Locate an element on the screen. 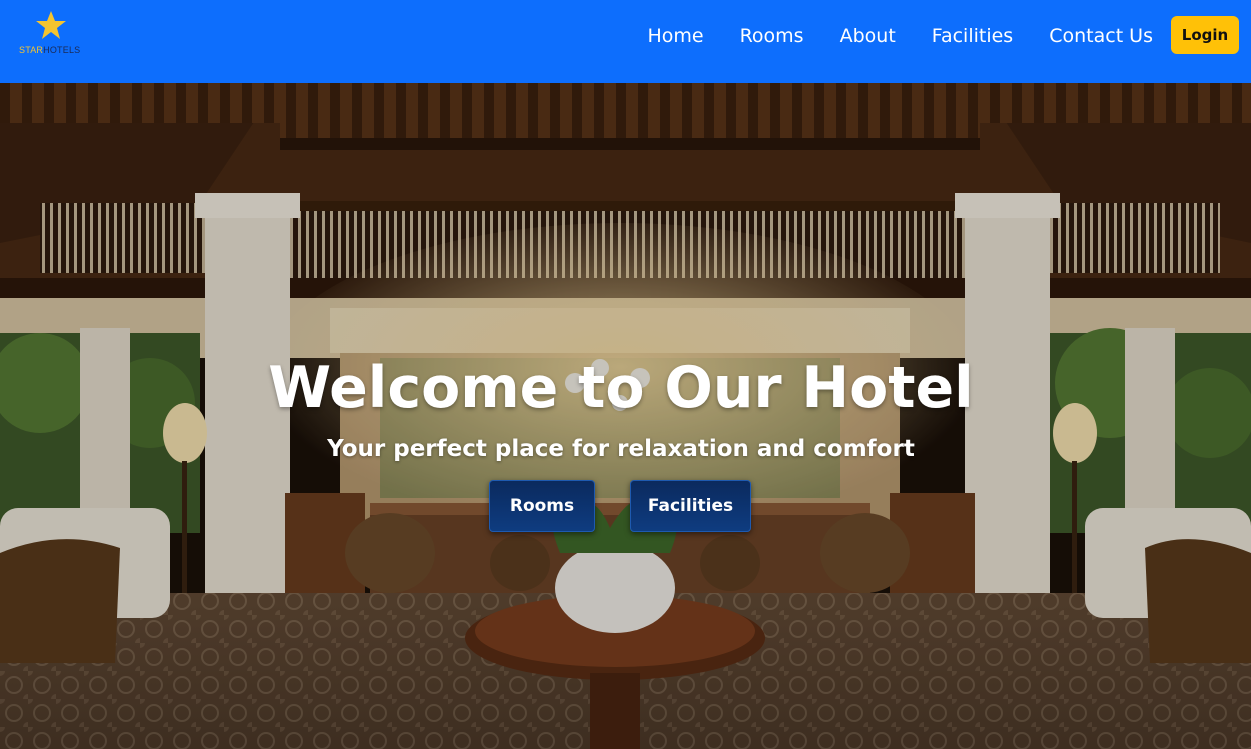  hero-title: Welcome to Our Hotel is located at coordinates (621, 388).